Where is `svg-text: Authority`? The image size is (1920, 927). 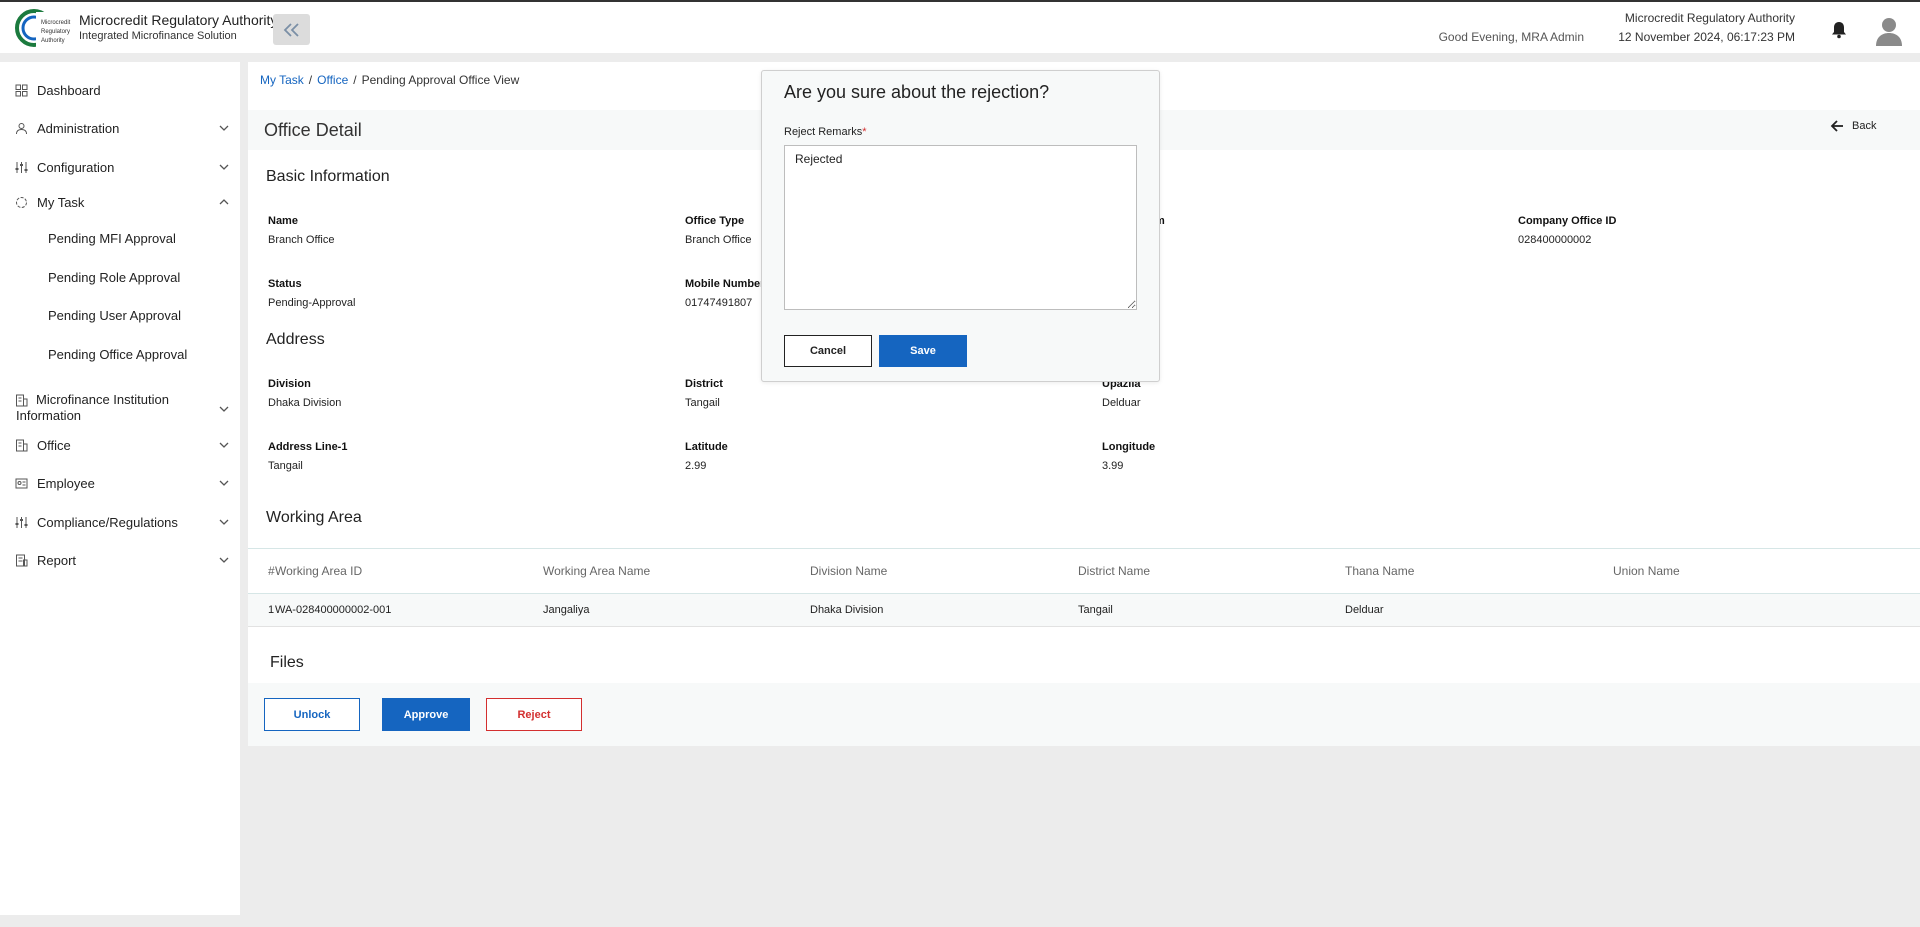
svg-text: Authority is located at coordinates (53, 41).